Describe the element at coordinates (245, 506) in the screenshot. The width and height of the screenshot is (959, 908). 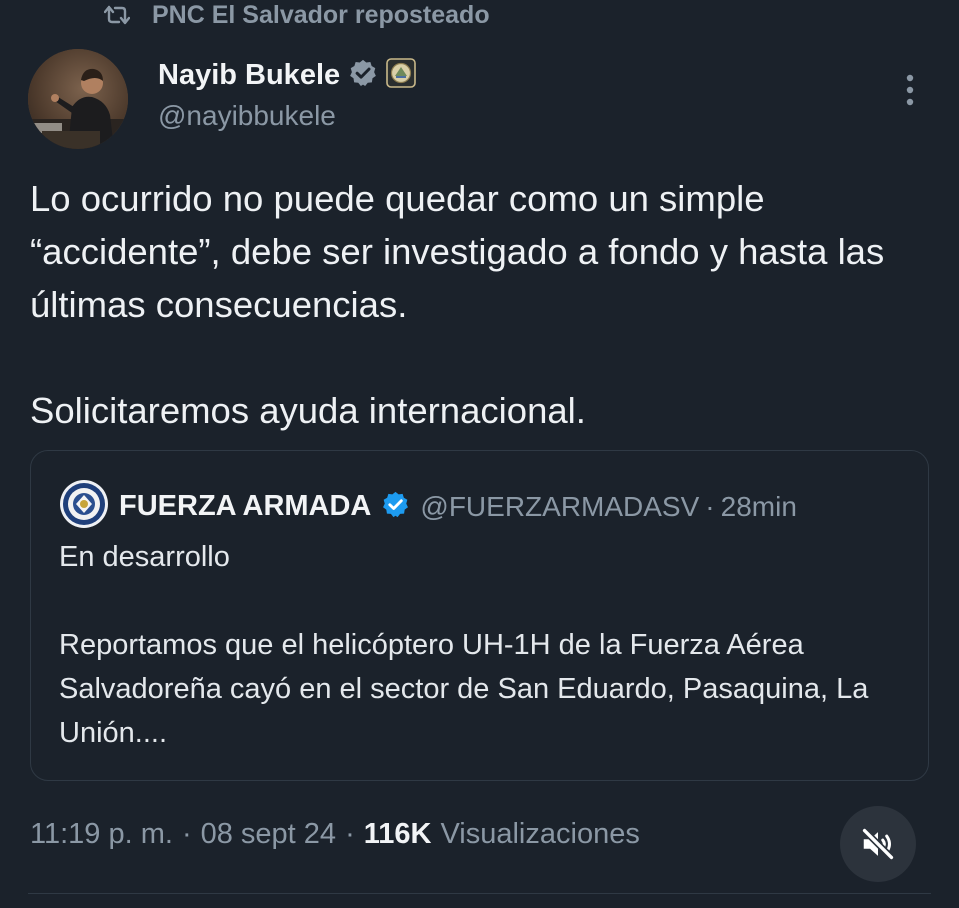
I see `quoted-author-name: FUERZA ARMADA` at that location.